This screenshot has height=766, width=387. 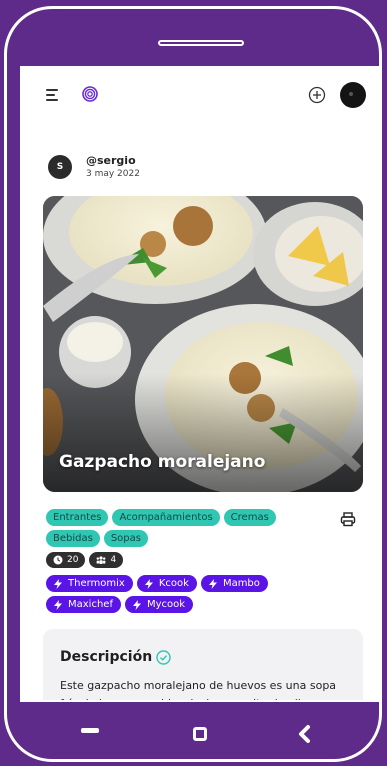 I want to click on people-icon, so click(x=101, y=560).